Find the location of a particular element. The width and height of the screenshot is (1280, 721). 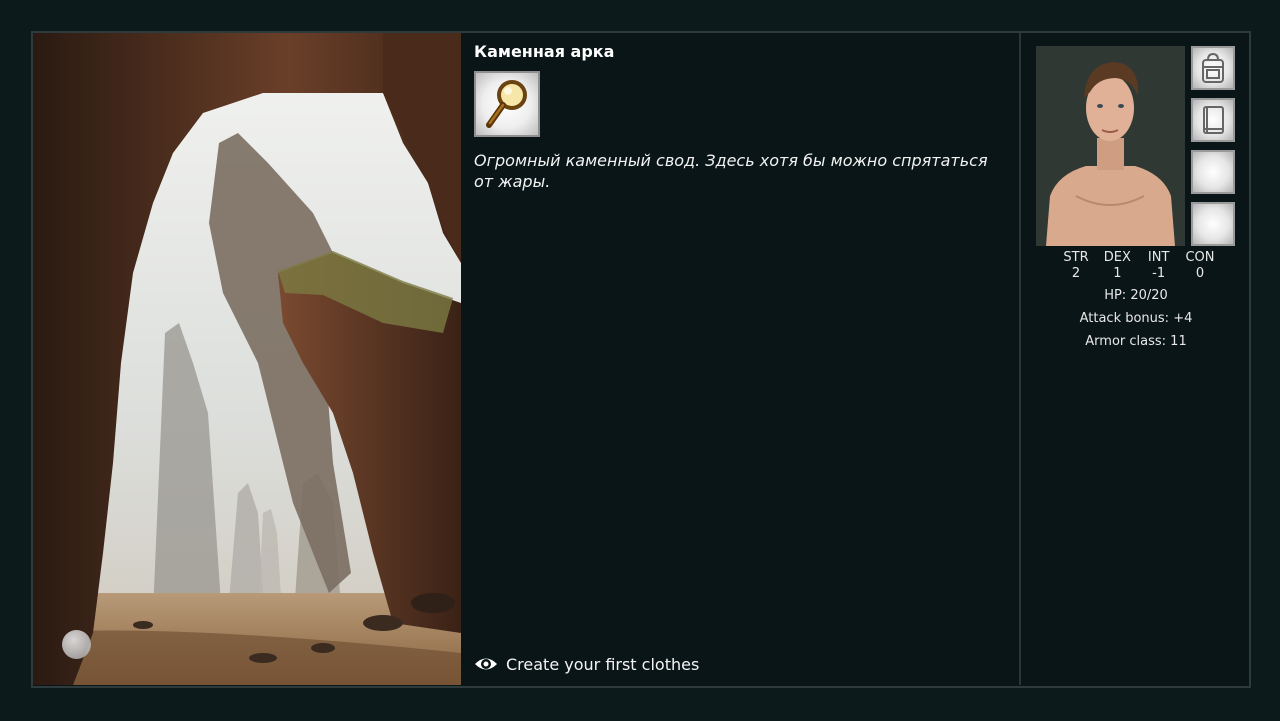

stat-str: STR 2 is located at coordinates (1076, 266).